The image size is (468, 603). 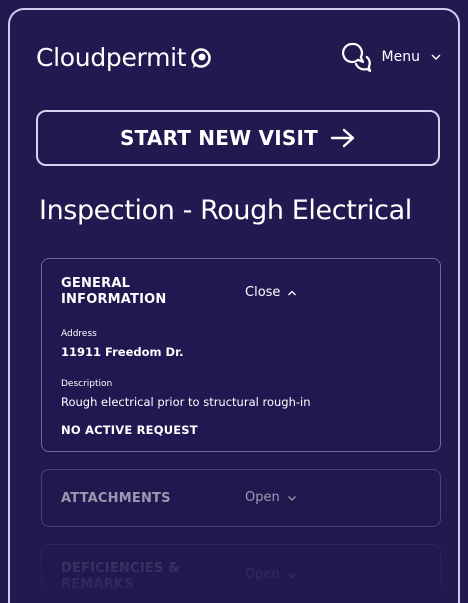 I want to click on menu-chevron-down-icon, so click(x=436, y=57).